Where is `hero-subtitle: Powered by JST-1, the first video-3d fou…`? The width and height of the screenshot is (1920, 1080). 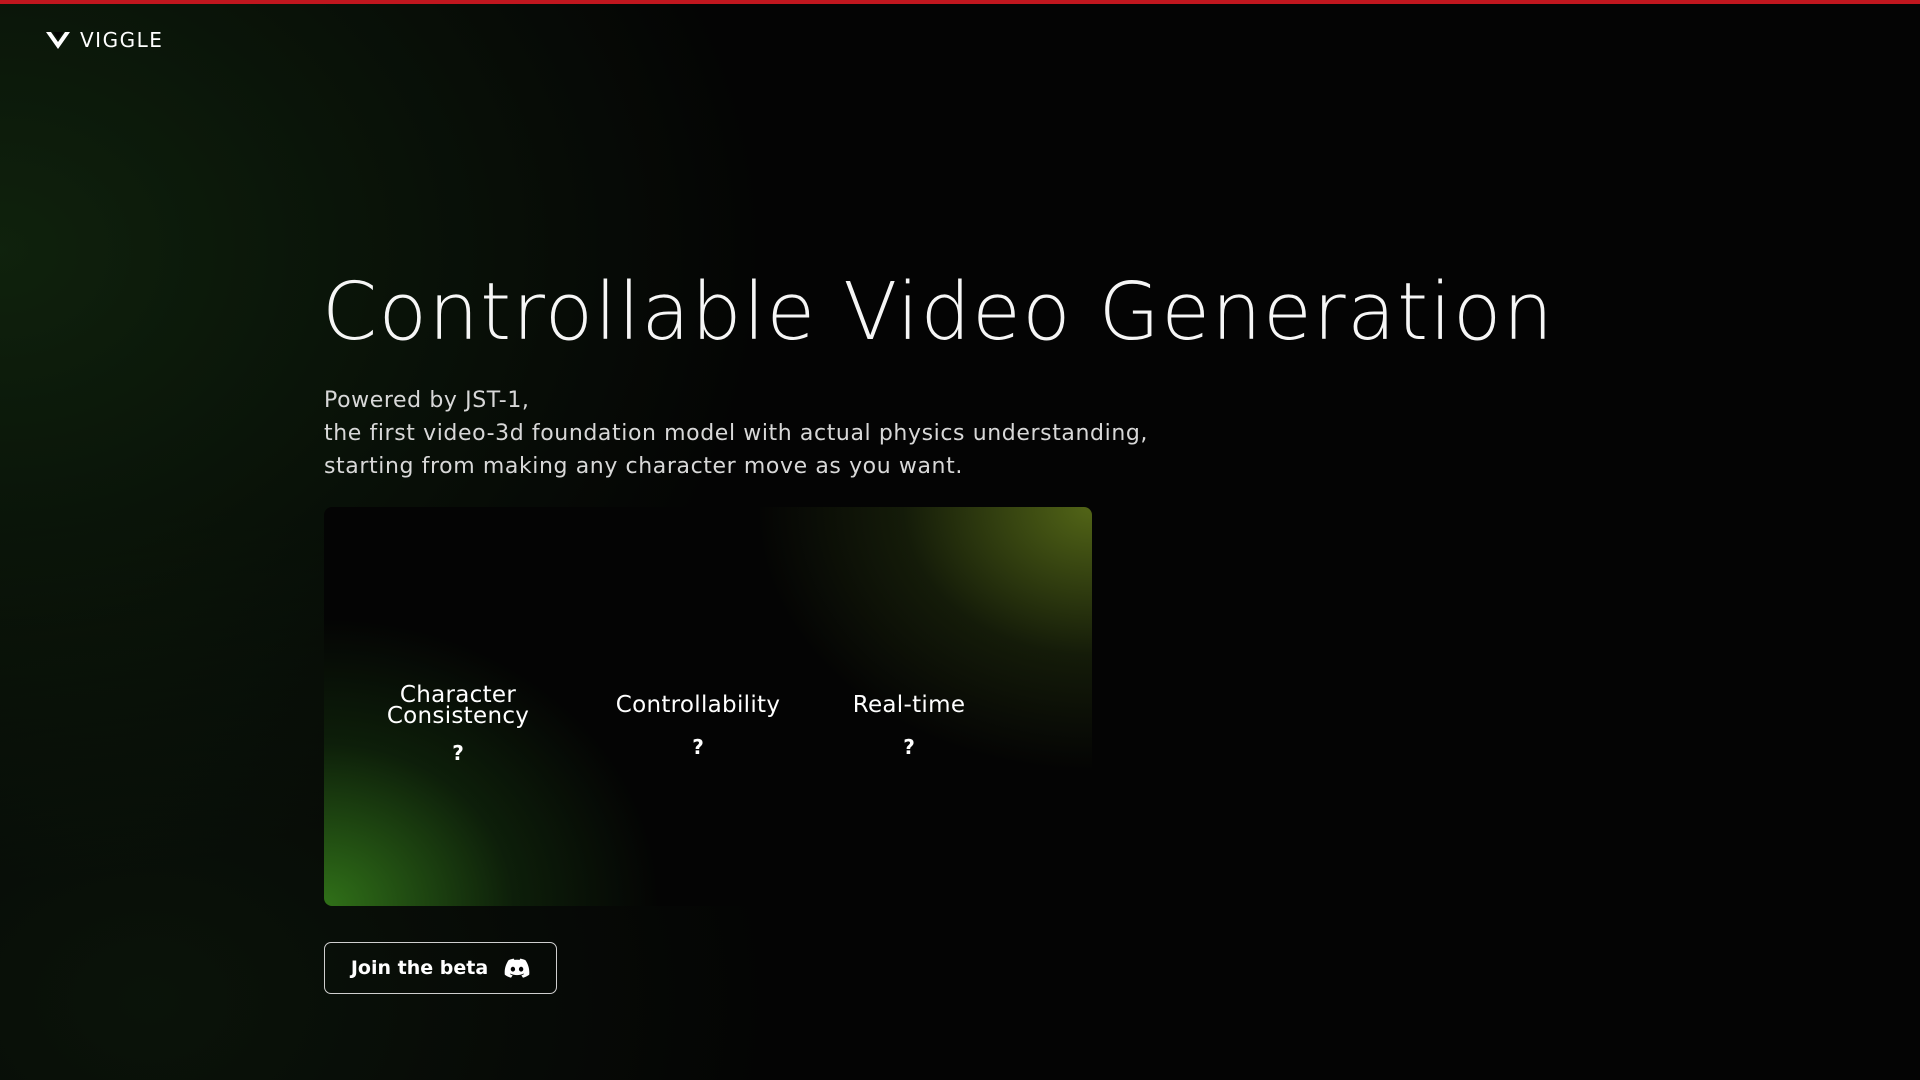
hero-subtitle: Powered by JST-1, the first video-3d fou… is located at coordinates (736, 433).